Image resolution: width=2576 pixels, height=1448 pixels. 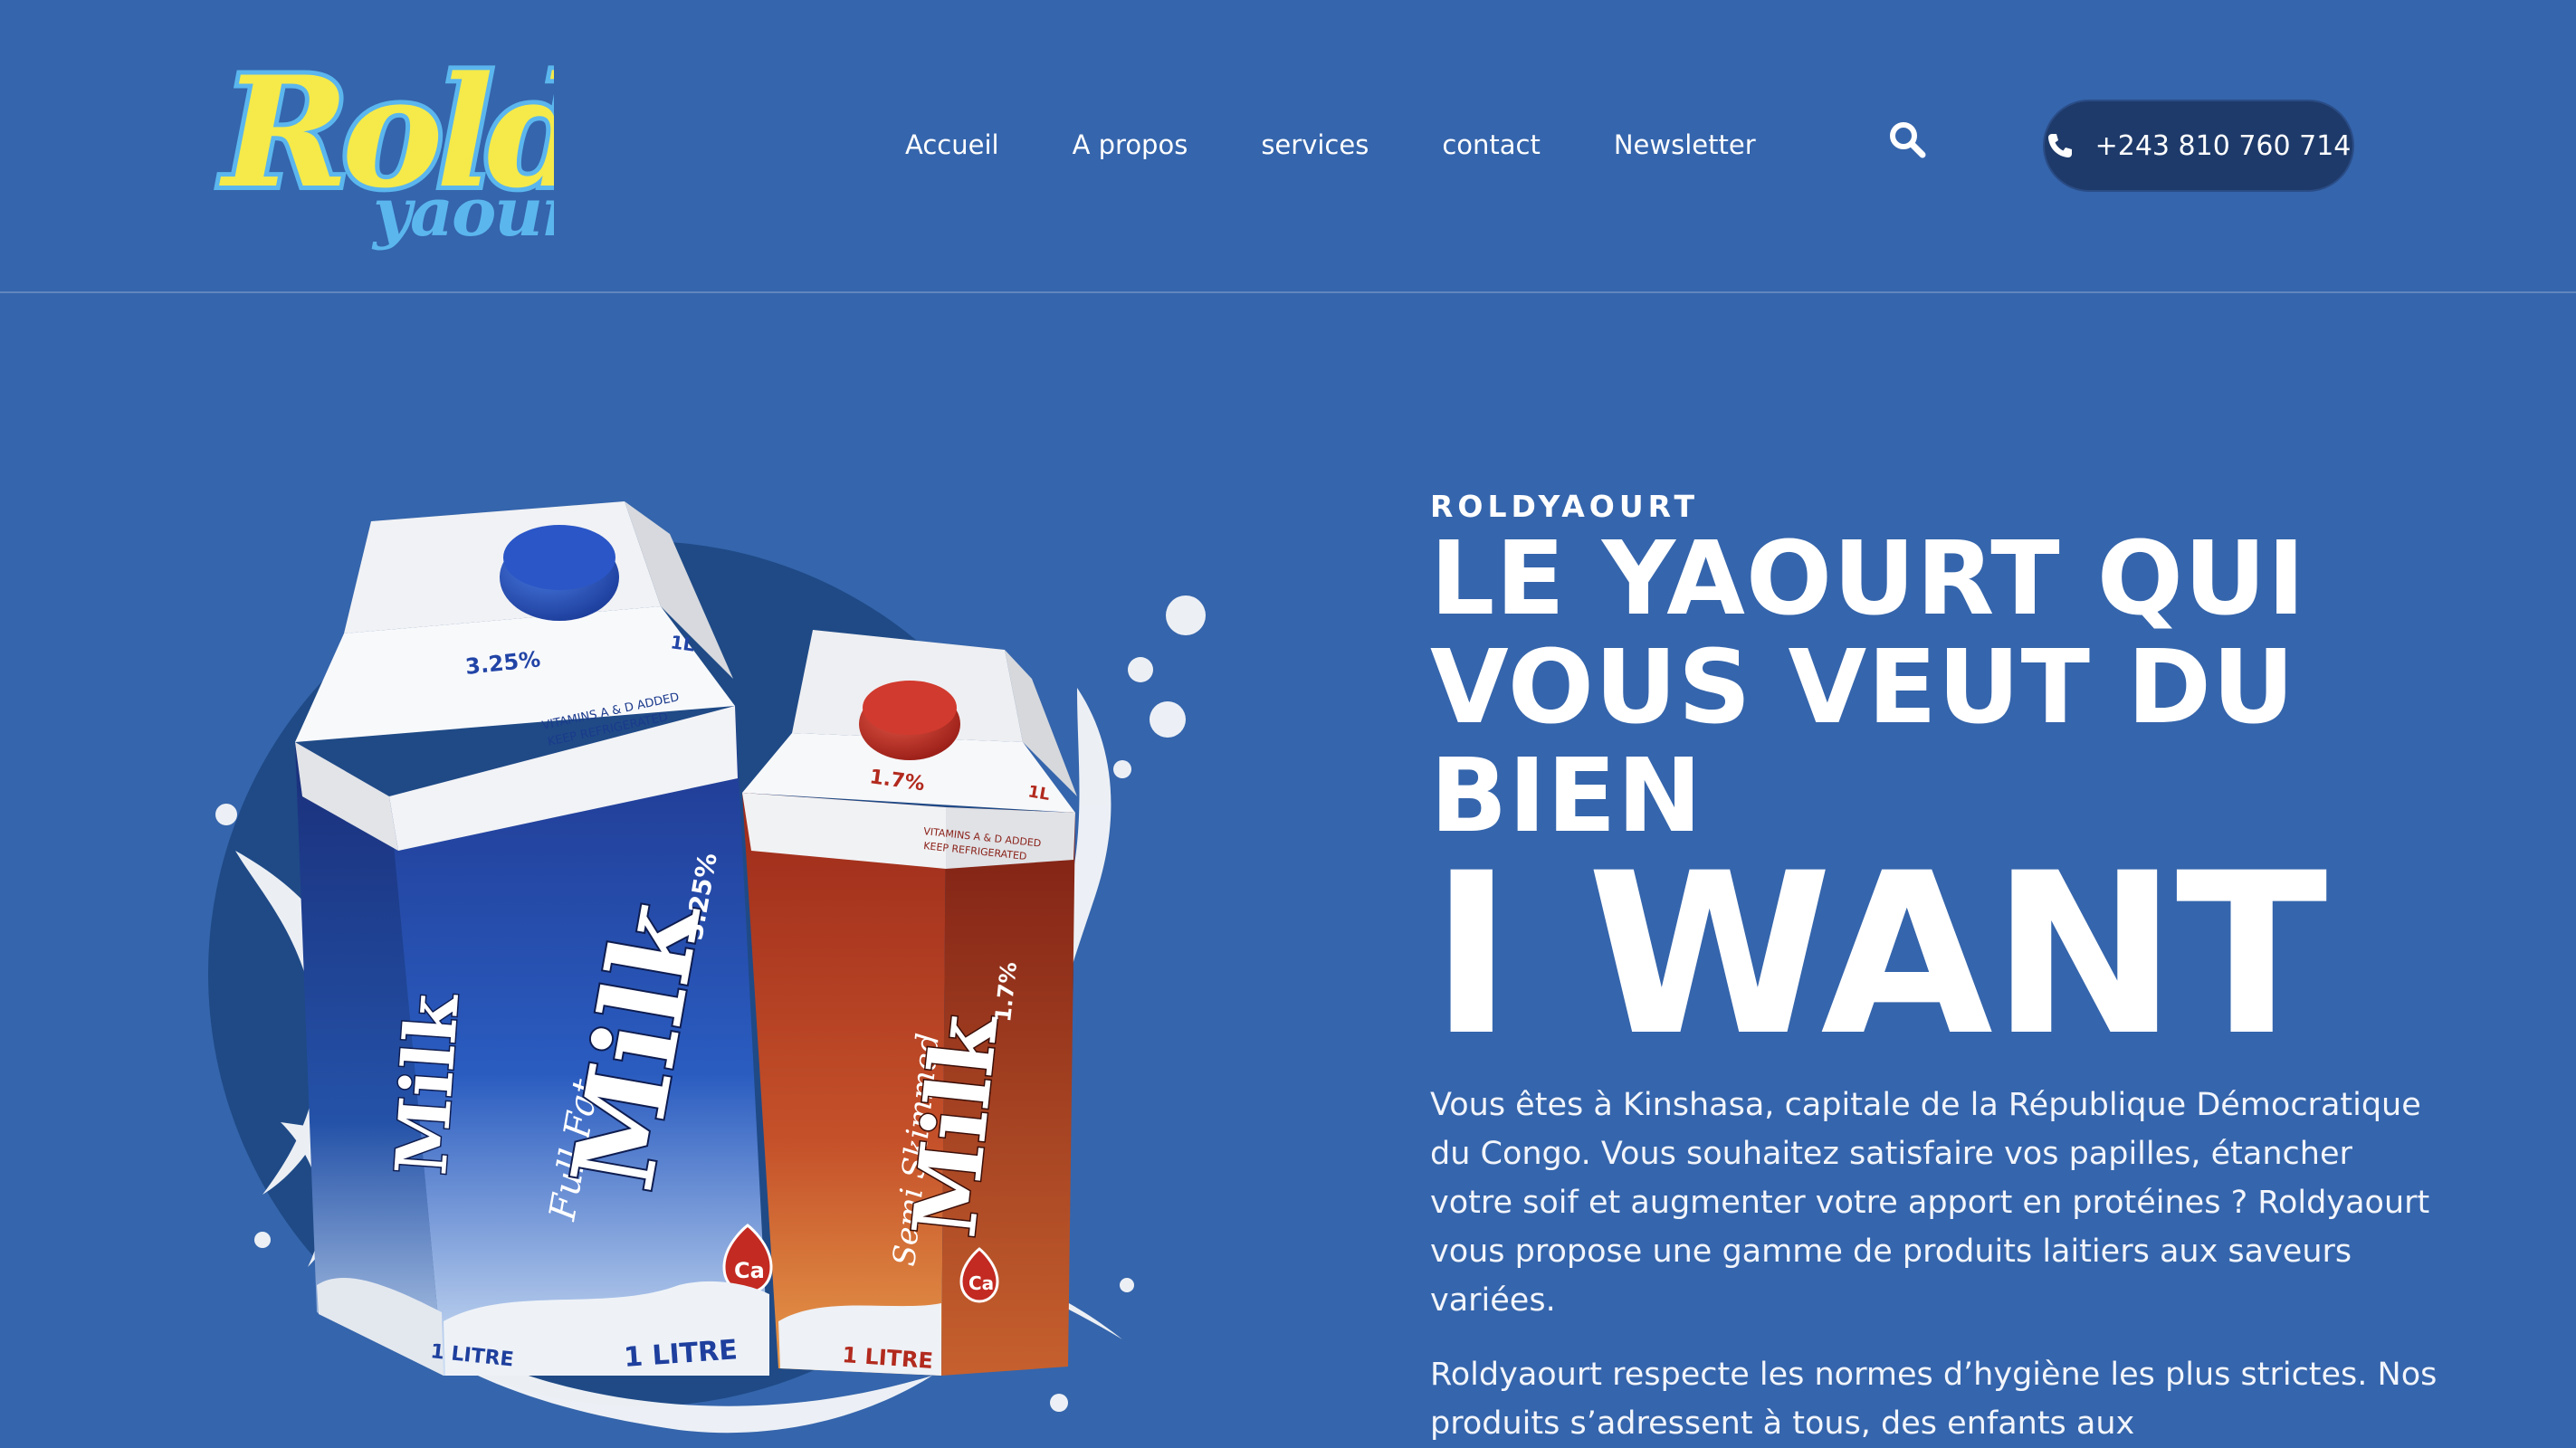 I want to click on nav-item-newsletter: Newsletter, so click(x=1685, y=145).